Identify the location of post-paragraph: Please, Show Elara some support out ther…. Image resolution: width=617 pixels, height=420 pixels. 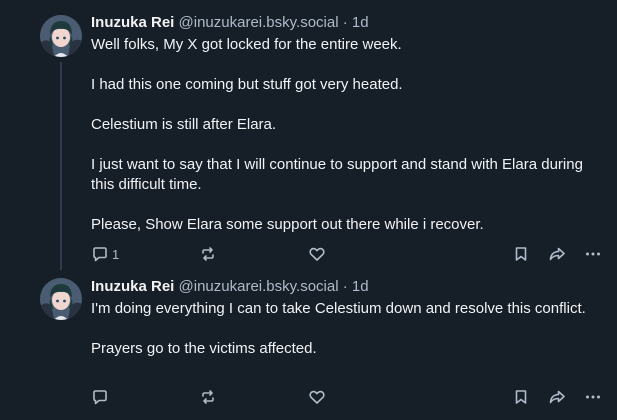
(287, 224).